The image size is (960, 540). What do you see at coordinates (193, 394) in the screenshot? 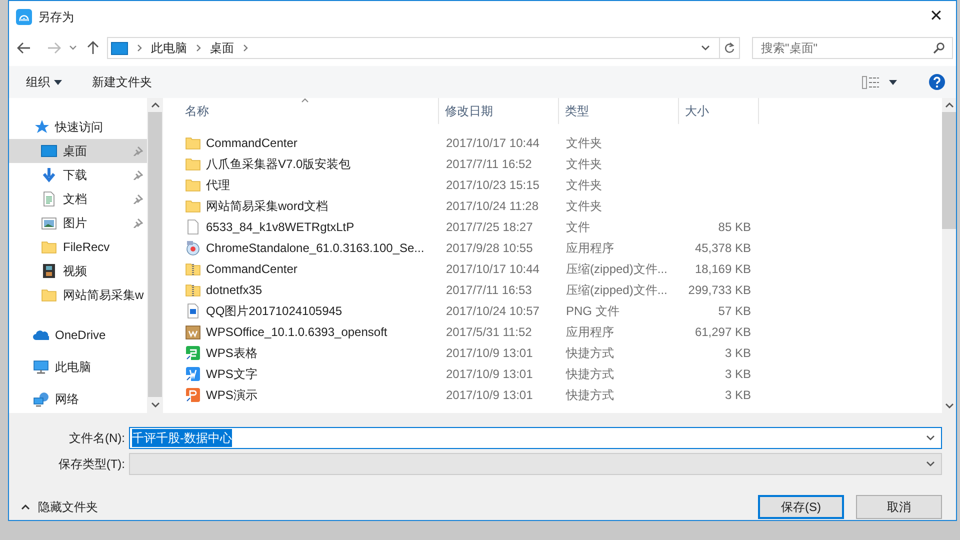
I see `presentation-shortcut-icon` at bounding box center [193, 394].